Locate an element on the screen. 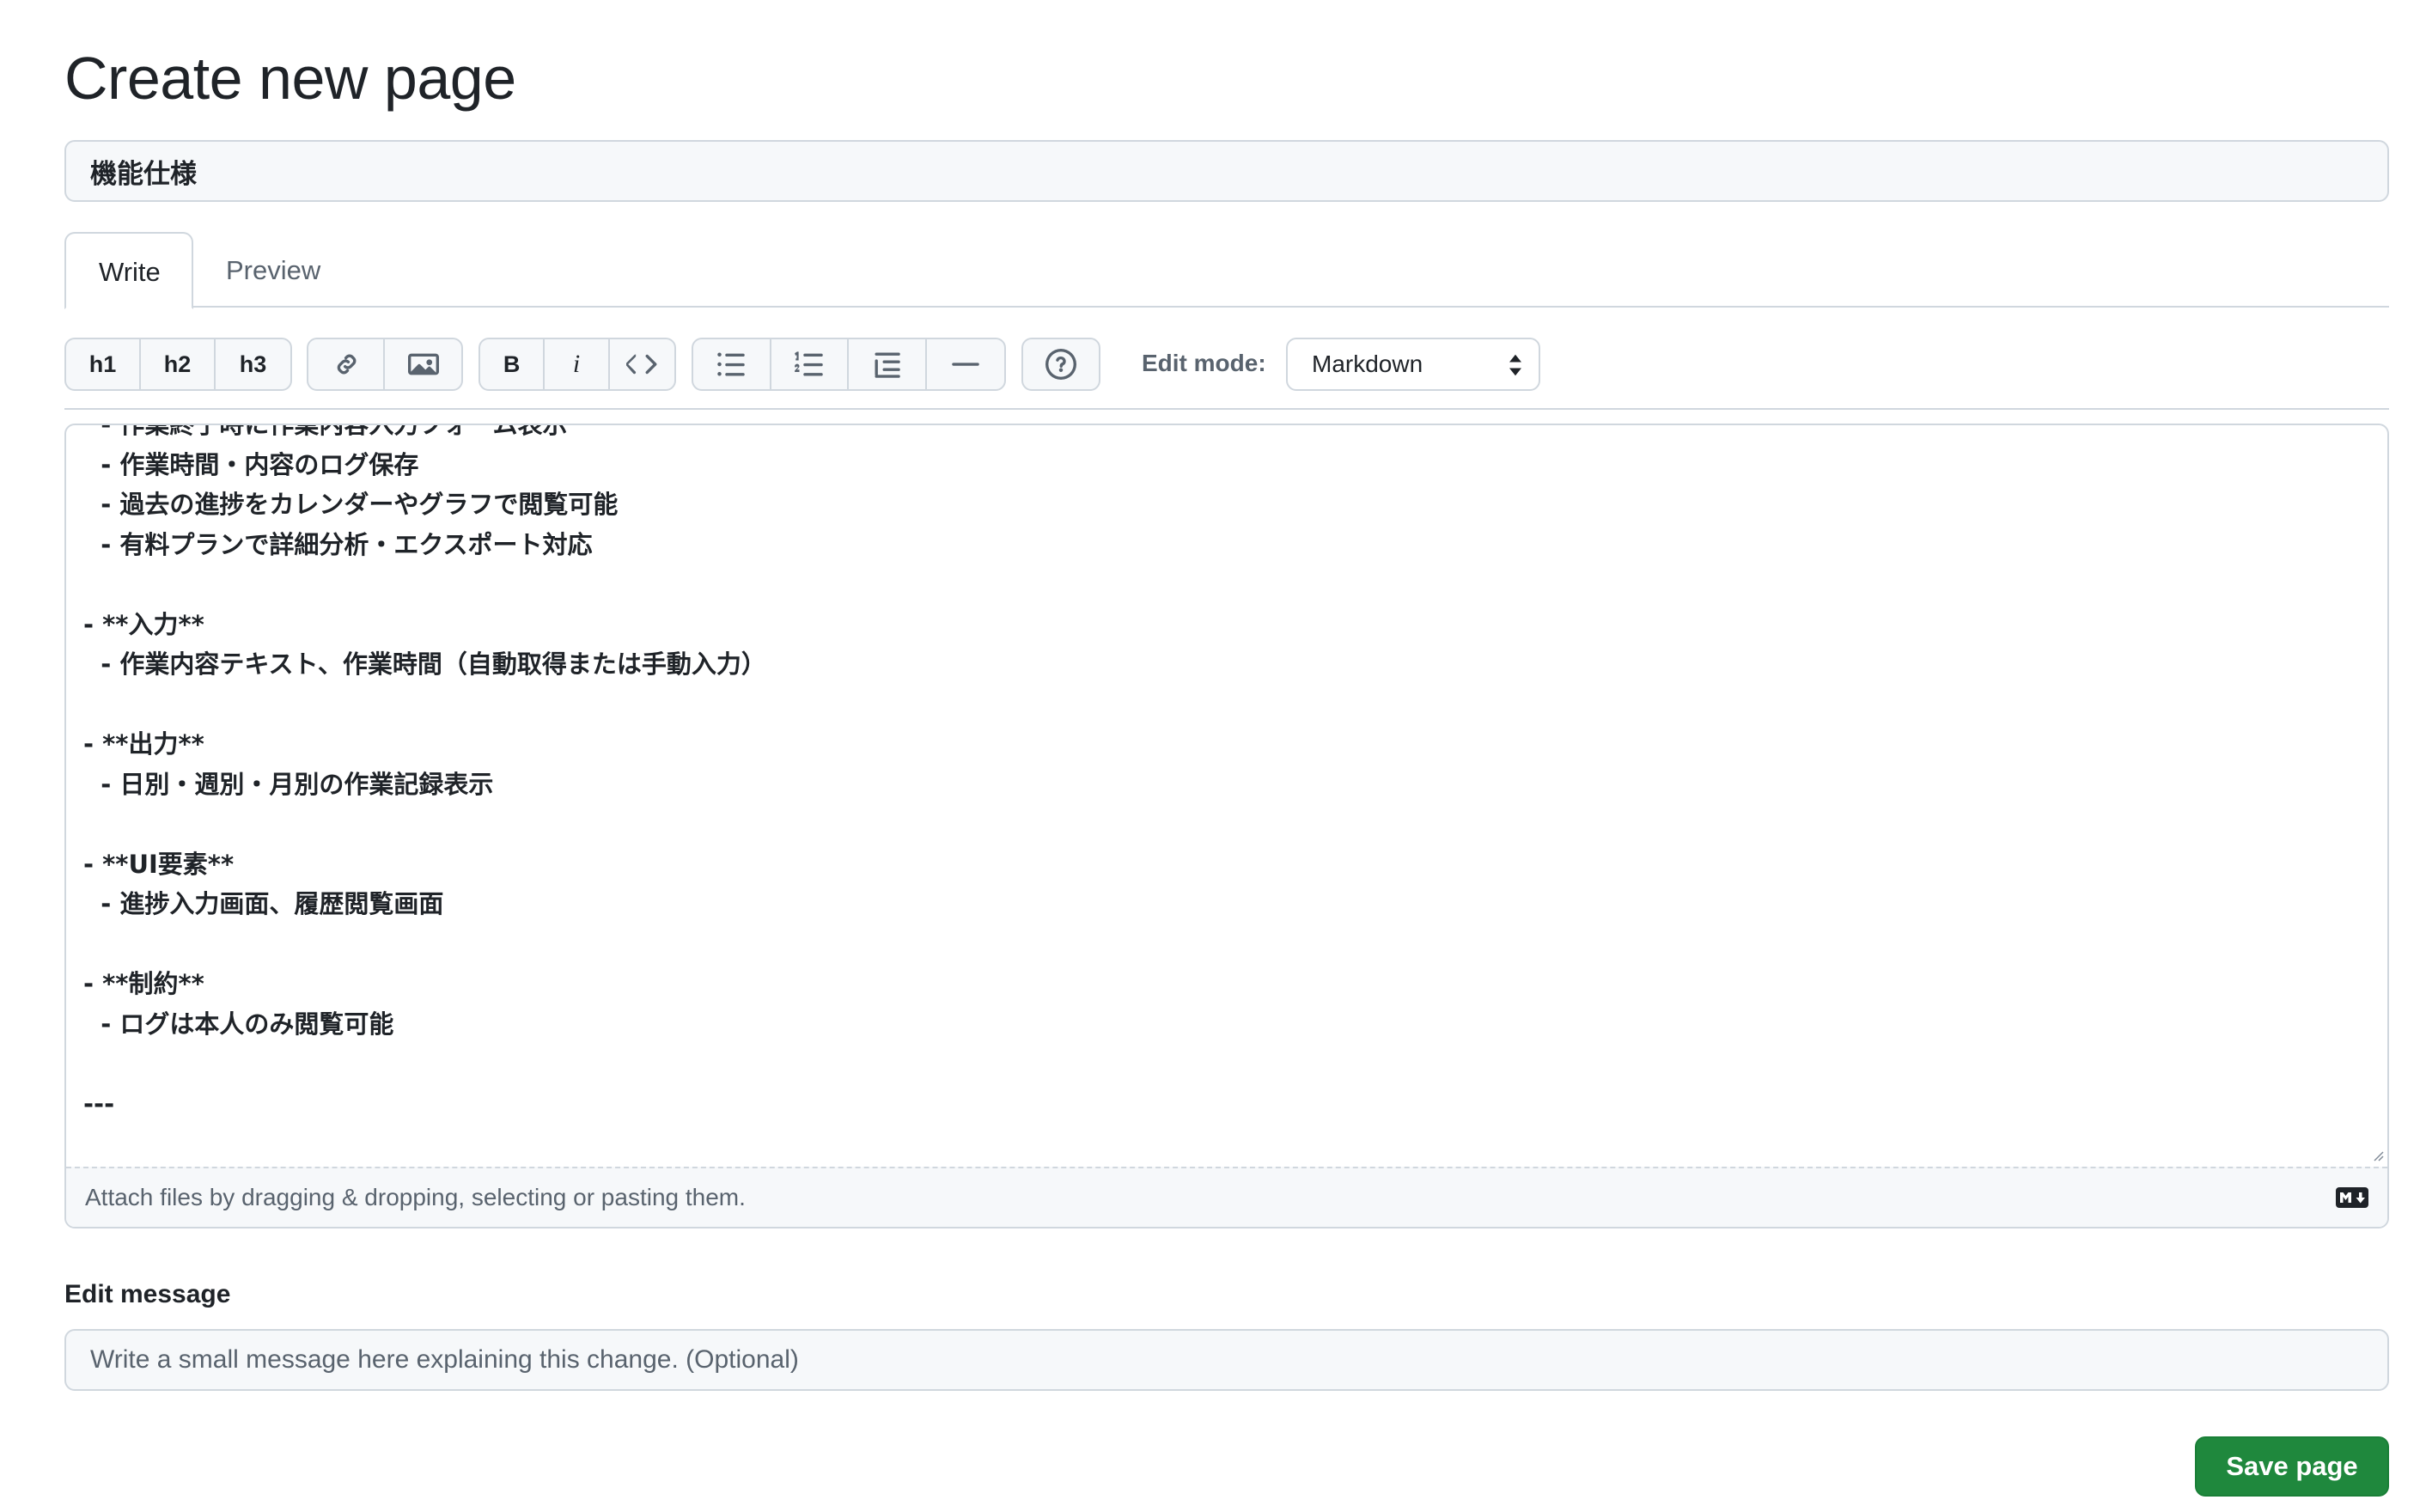 The width and height of the screenshot is (2426, 1512). format-buttons: B i is located at coordinates (577, 364).